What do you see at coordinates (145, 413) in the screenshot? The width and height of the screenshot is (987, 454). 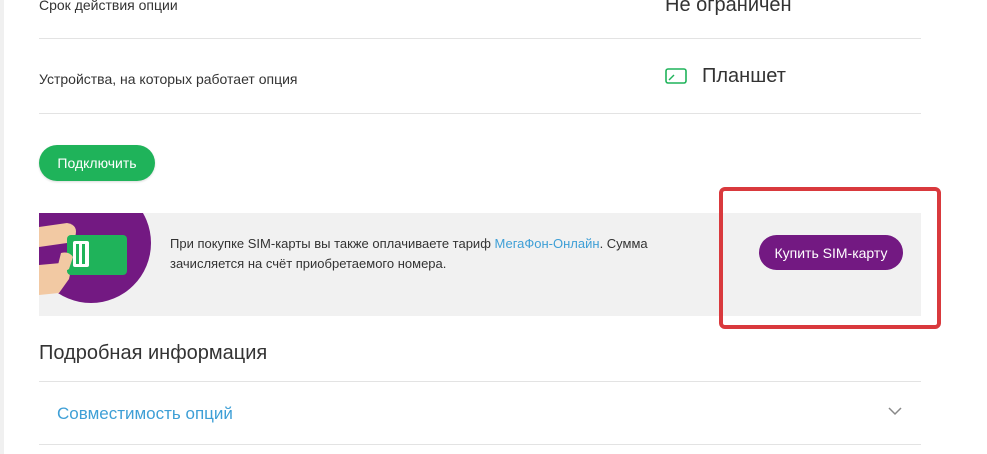 I see `accordion-label: Совместимость опций` at bounding box center [145, 413].